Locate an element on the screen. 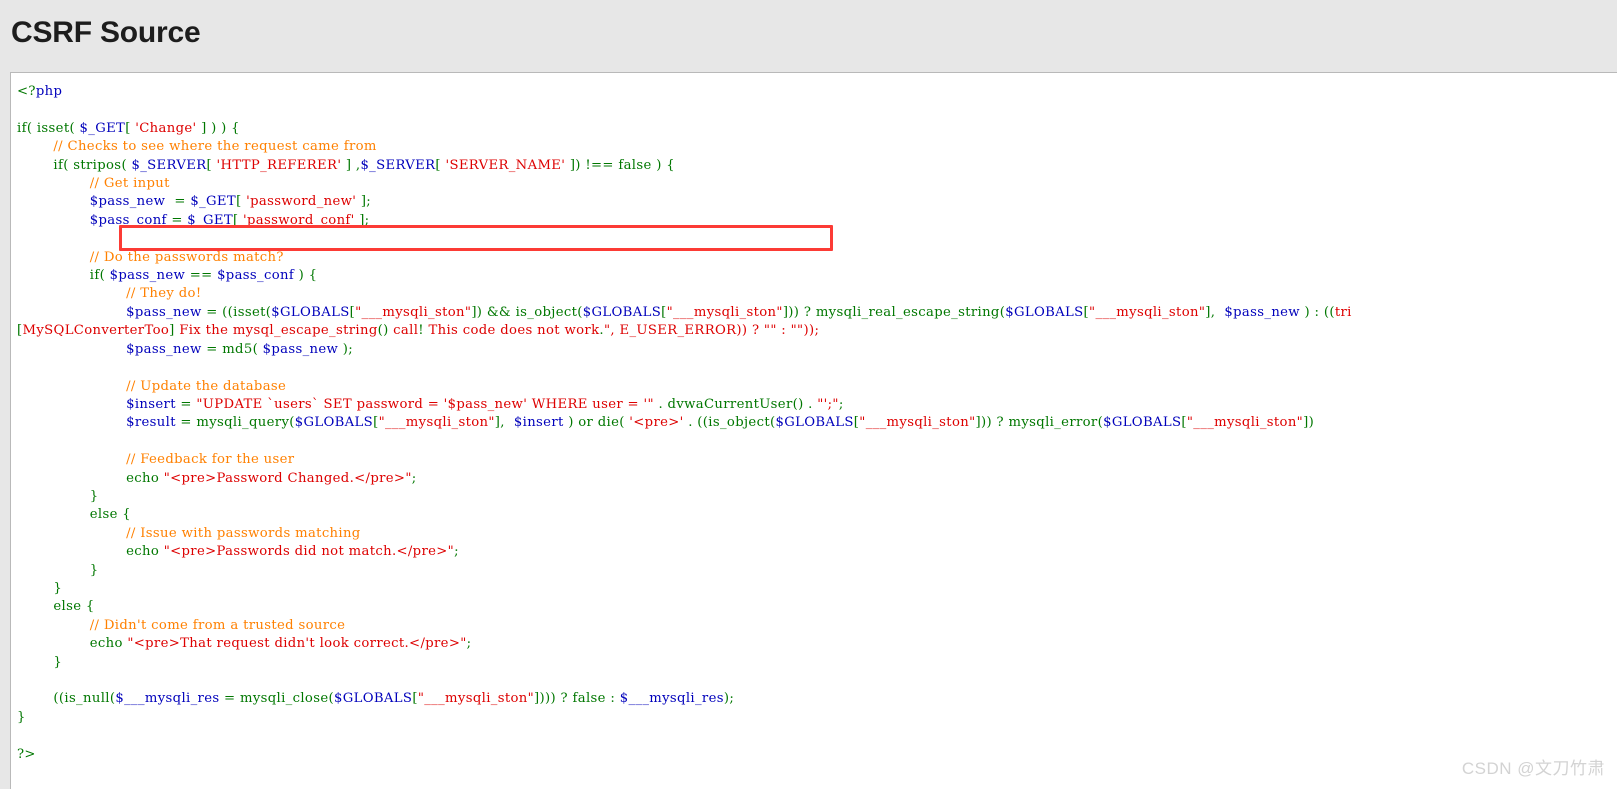  page-title: CSRF Source is located at coordinates (106, 32).